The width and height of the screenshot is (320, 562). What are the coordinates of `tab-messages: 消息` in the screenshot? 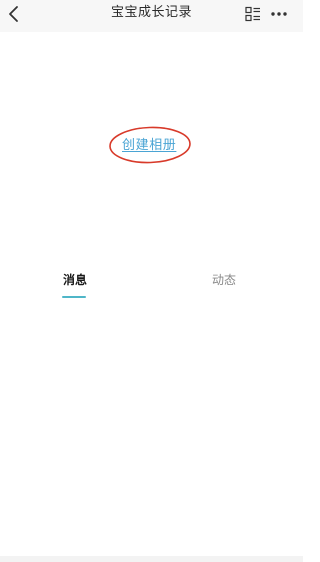 It's located at (75, 280).